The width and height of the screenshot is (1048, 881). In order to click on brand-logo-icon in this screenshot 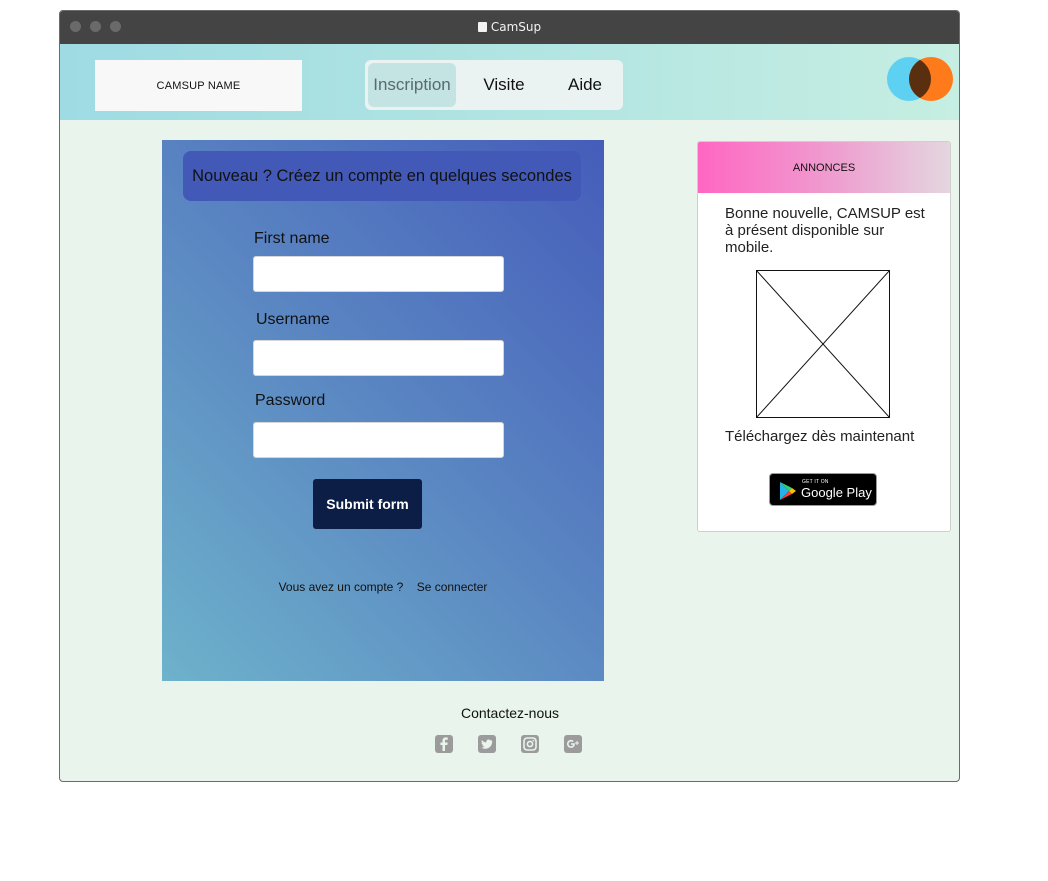, I will do `click(922, 79)`.